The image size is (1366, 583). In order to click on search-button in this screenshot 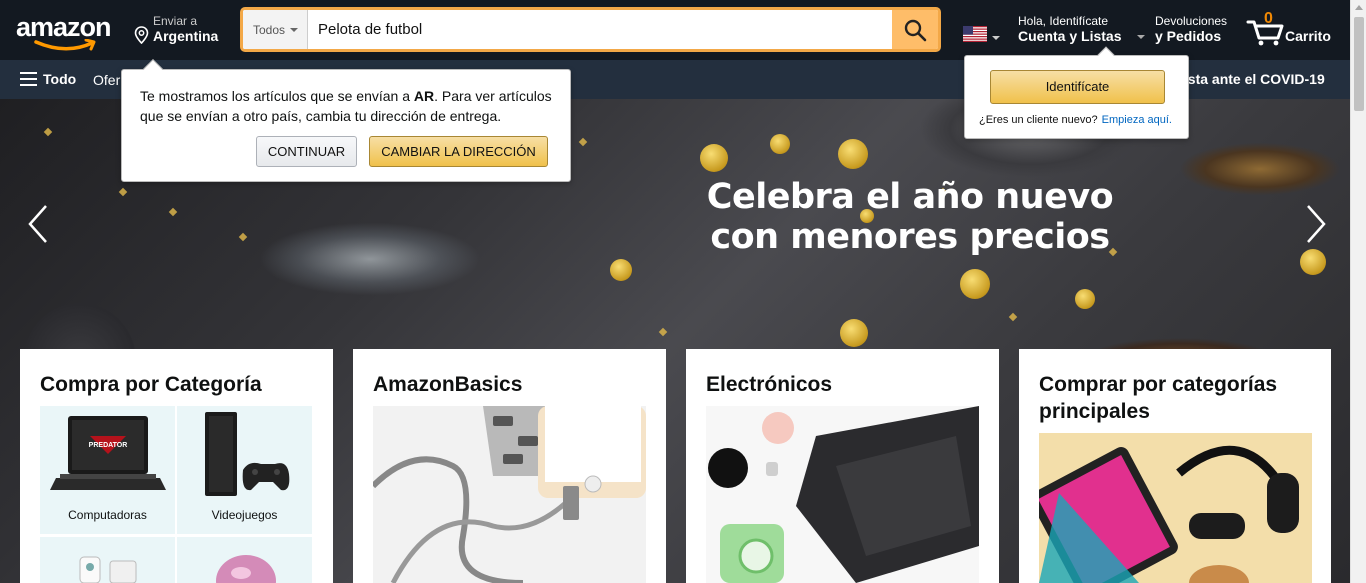, I will do `click(915, 29)`.